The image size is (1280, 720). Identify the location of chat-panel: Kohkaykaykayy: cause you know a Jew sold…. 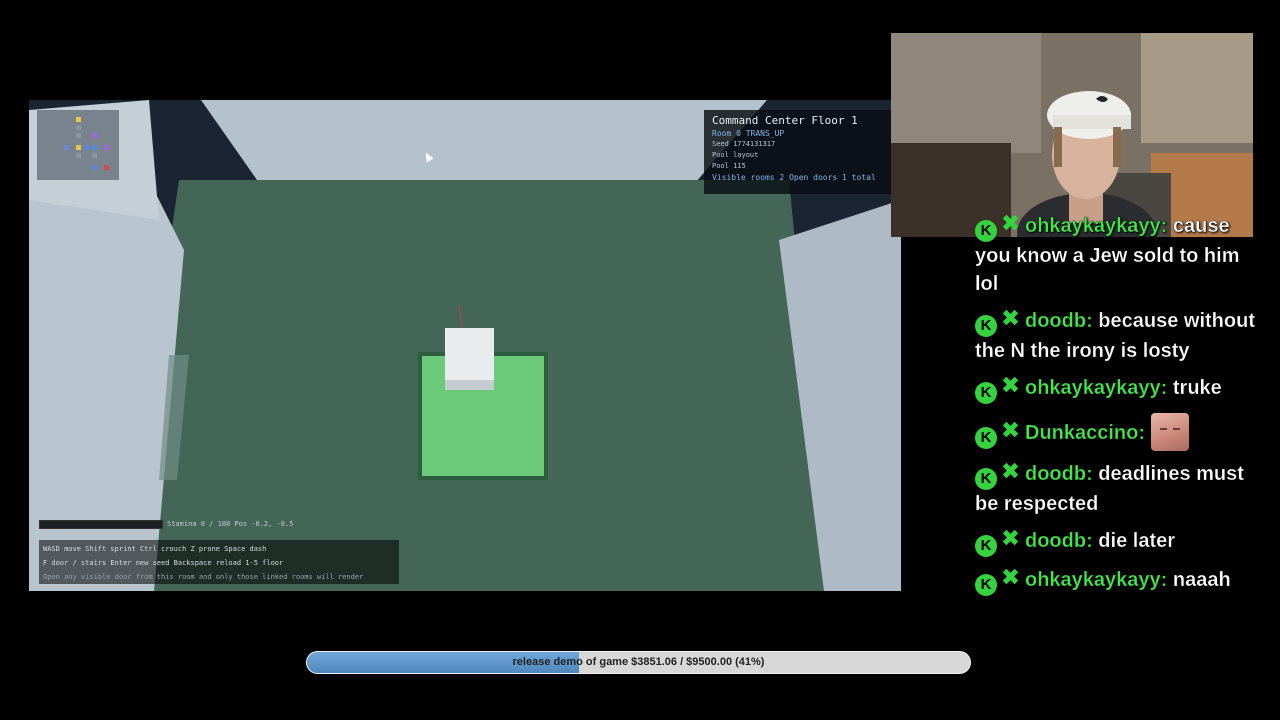
(1120, 408).